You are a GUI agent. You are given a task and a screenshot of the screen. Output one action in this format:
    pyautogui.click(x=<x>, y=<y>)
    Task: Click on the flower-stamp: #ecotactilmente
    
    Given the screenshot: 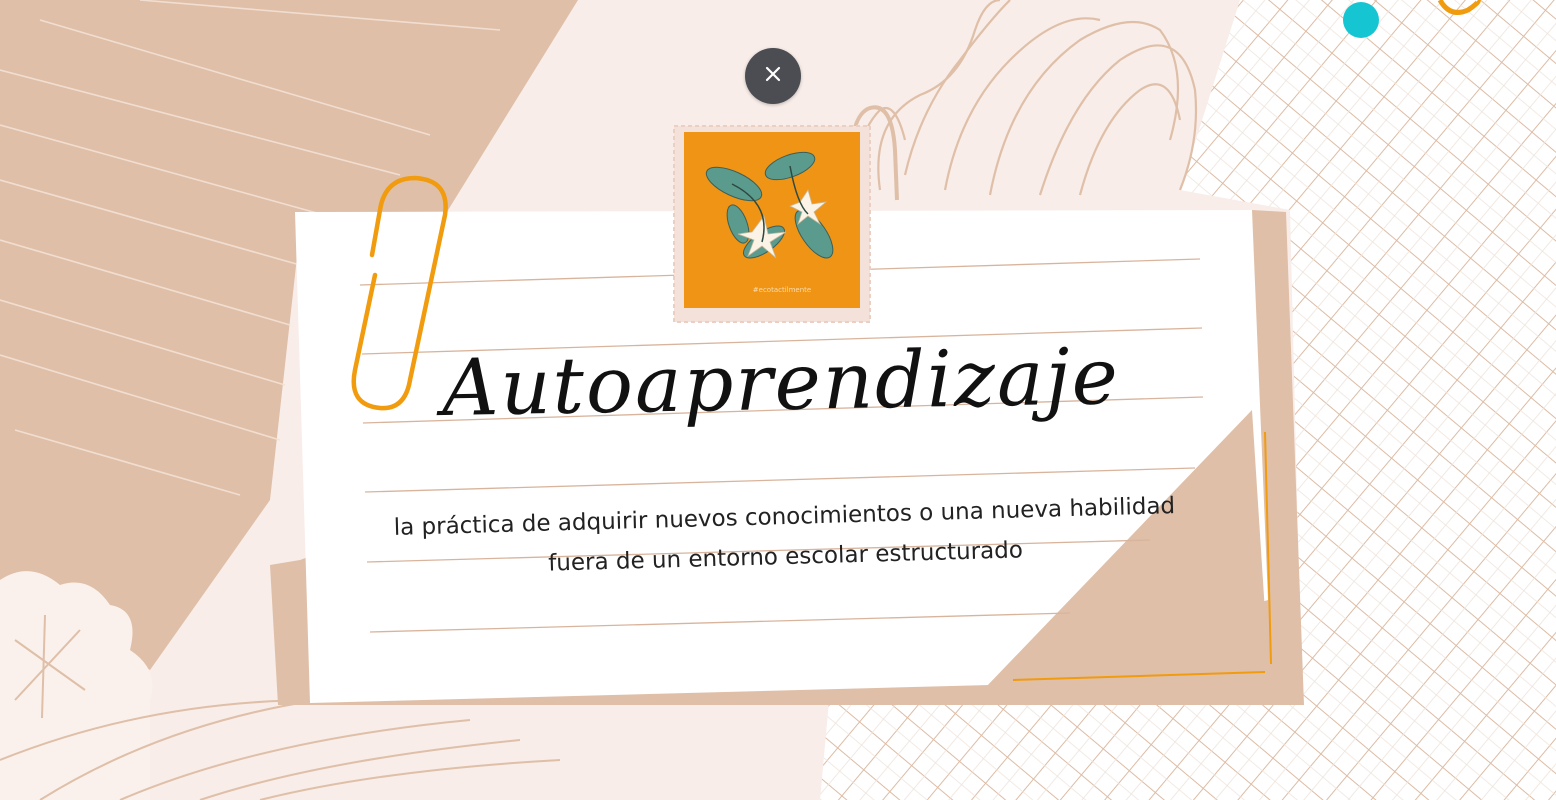 What is the action you would take?
    pyautogui.click(x=772, y=224)
    